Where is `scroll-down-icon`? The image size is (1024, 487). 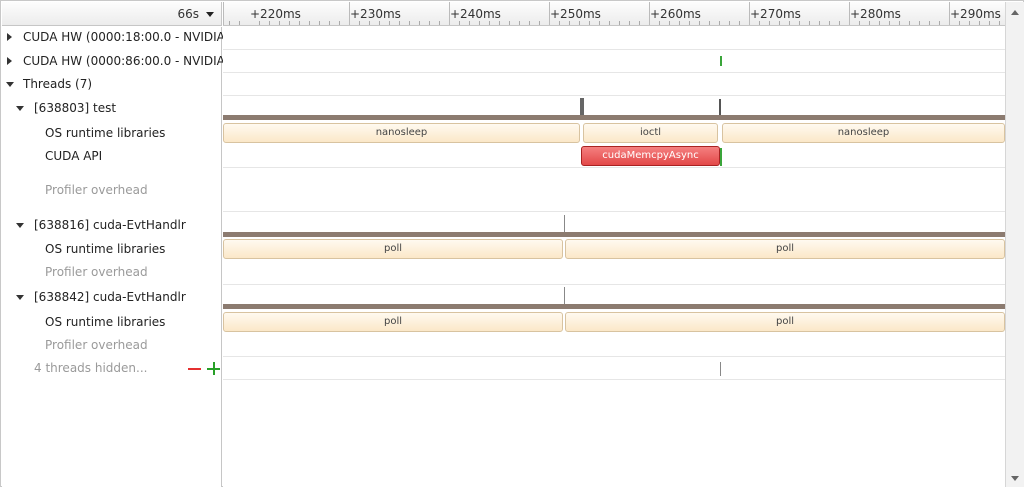 scroll-down-icon is located at coordinates (1015, 478).